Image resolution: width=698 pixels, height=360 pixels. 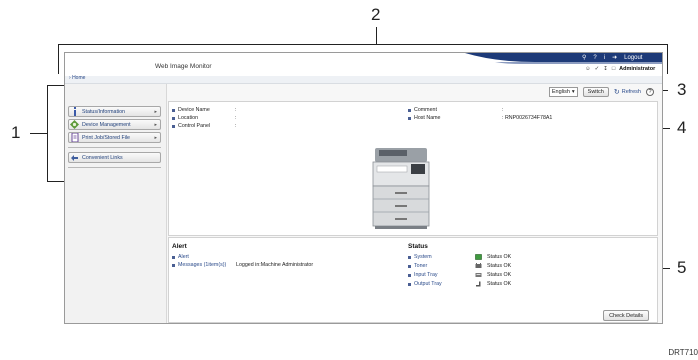 What do you see at coordinates (478, 284) in the screenshot?
I see `output-tray-icon` at bounding box center [478, 284].